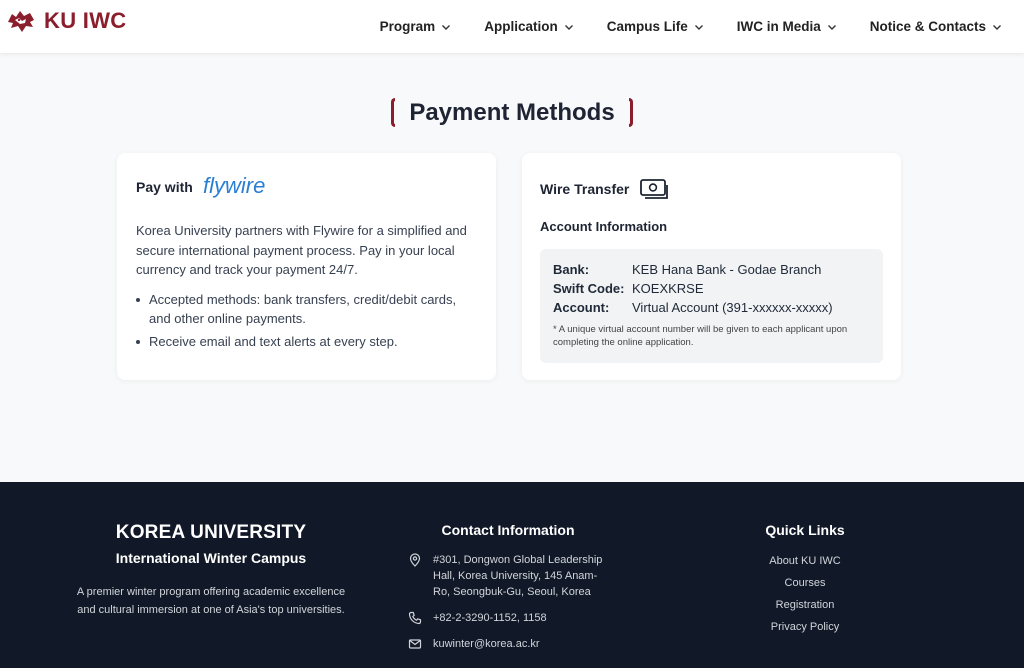  What do you see at coordinates (805, 530) in the screenshot?
I see `quick-links-heading: Quick Links` at bounding box center [805, 530].